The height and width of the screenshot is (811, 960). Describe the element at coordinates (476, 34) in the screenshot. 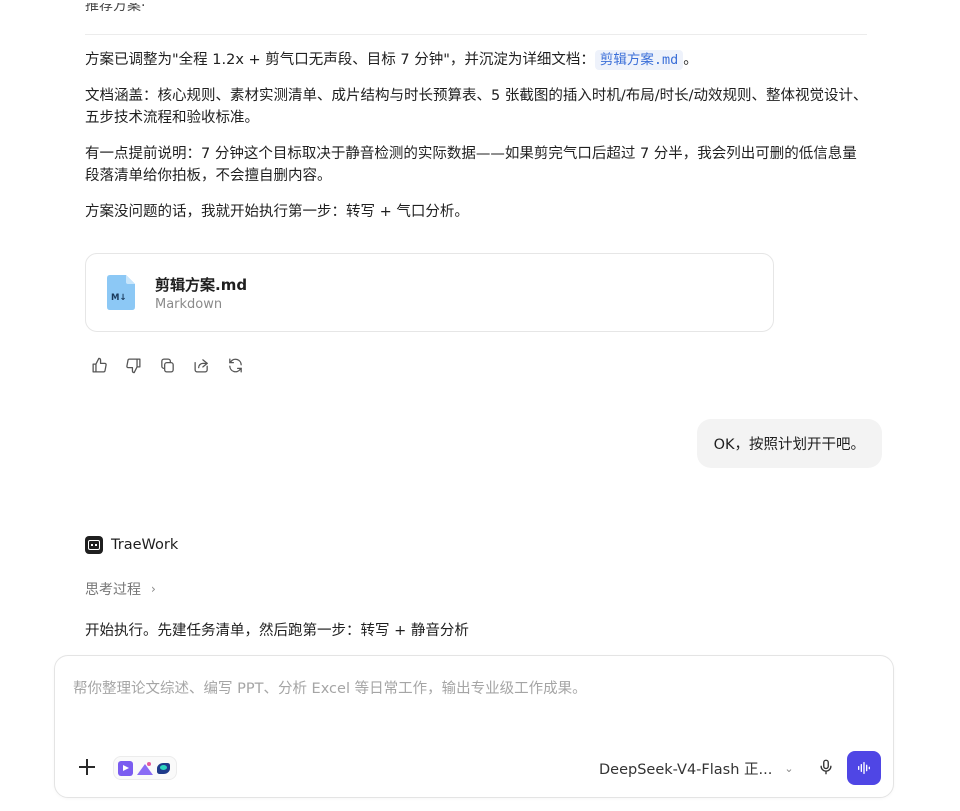

I see `divider` at that location.